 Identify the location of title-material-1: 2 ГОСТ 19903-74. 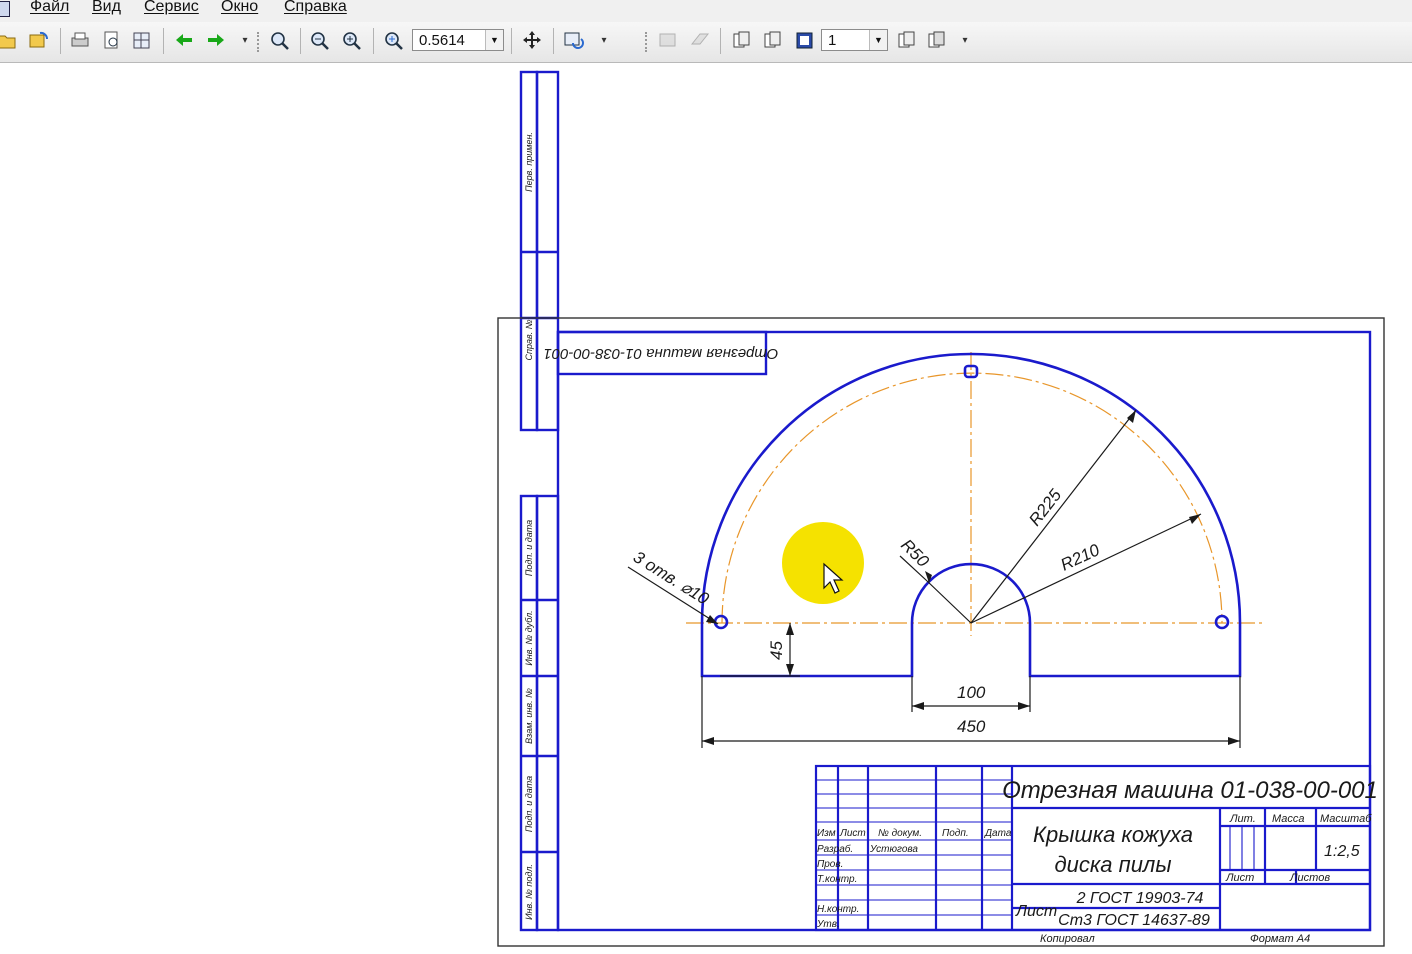
(1140, 898).